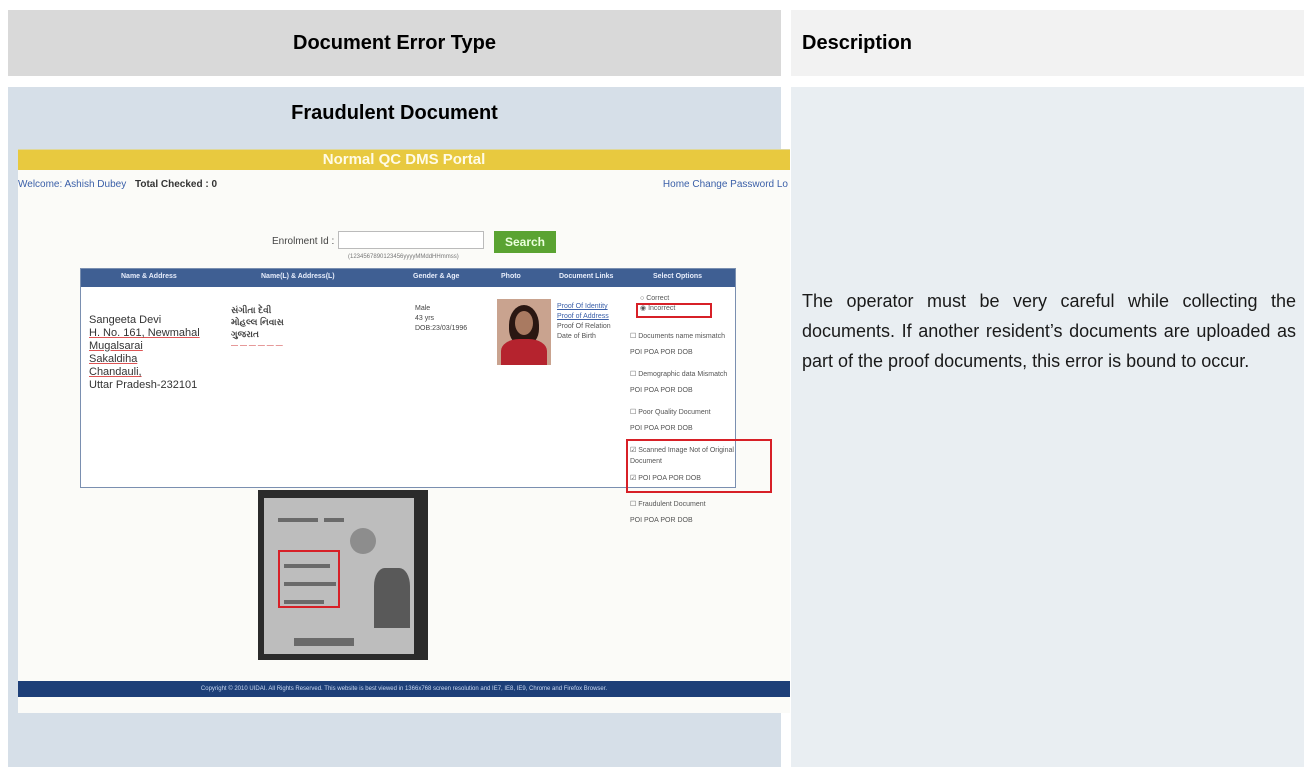 The width and height of the screenshot is (1312, 774). I want to click on address-line: Sangeeta Devi, so click(125, 320).